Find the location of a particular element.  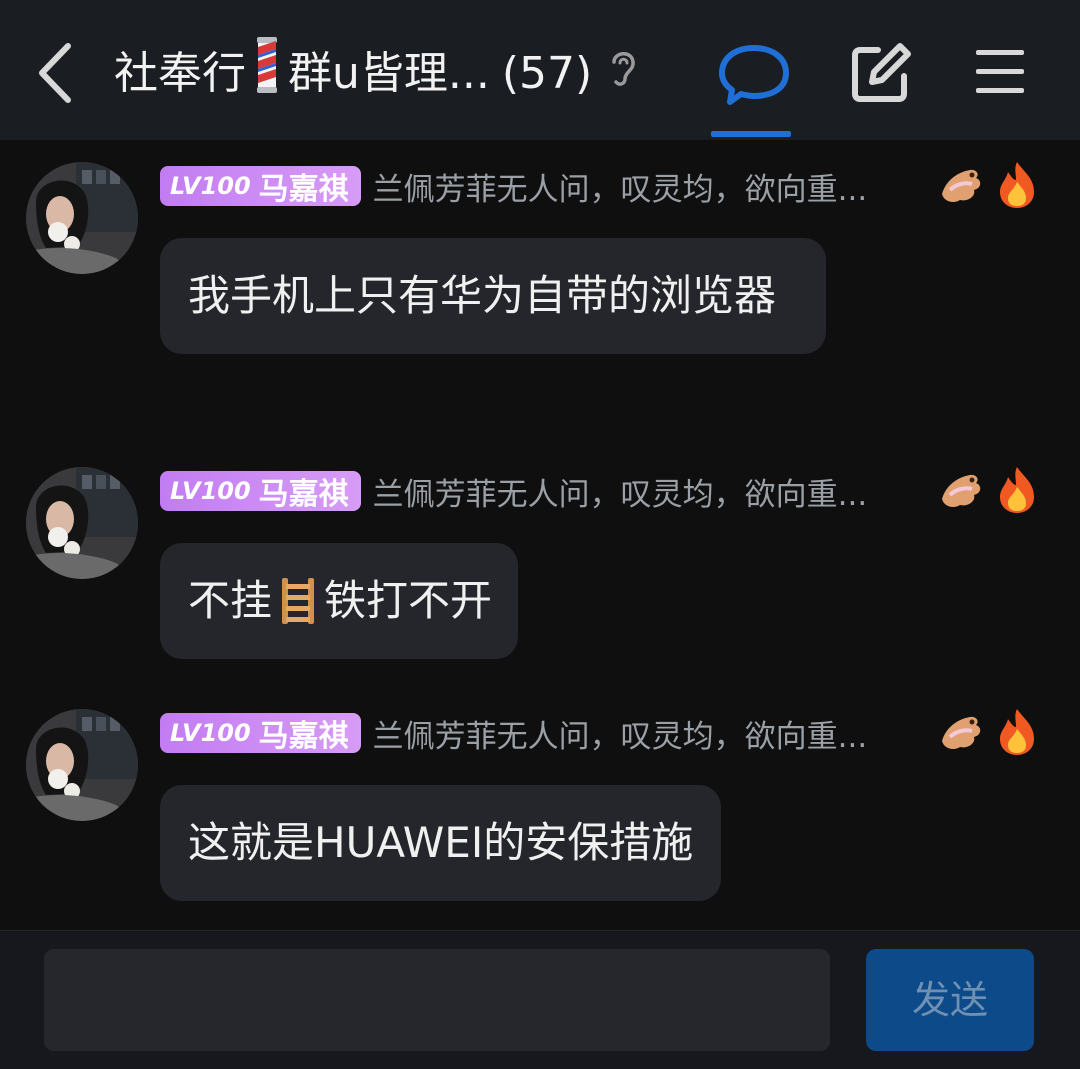

ladder-emoji is located at coordinates (298, 601).